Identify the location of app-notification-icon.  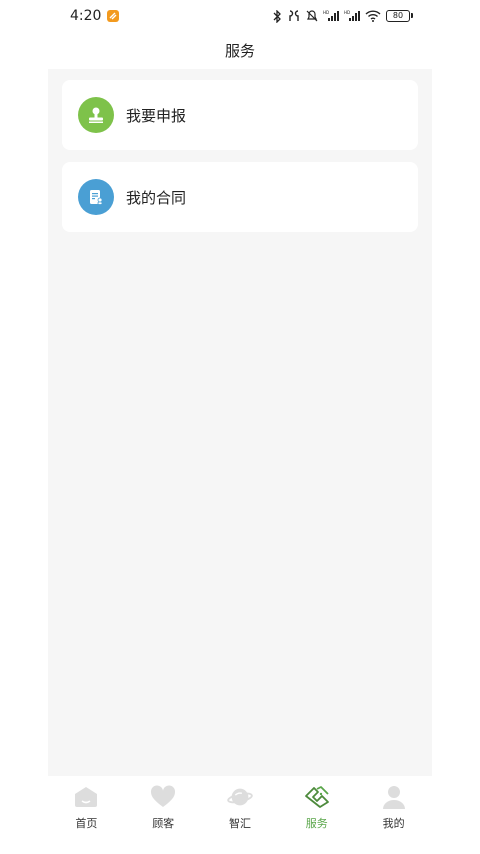
(113, 16).